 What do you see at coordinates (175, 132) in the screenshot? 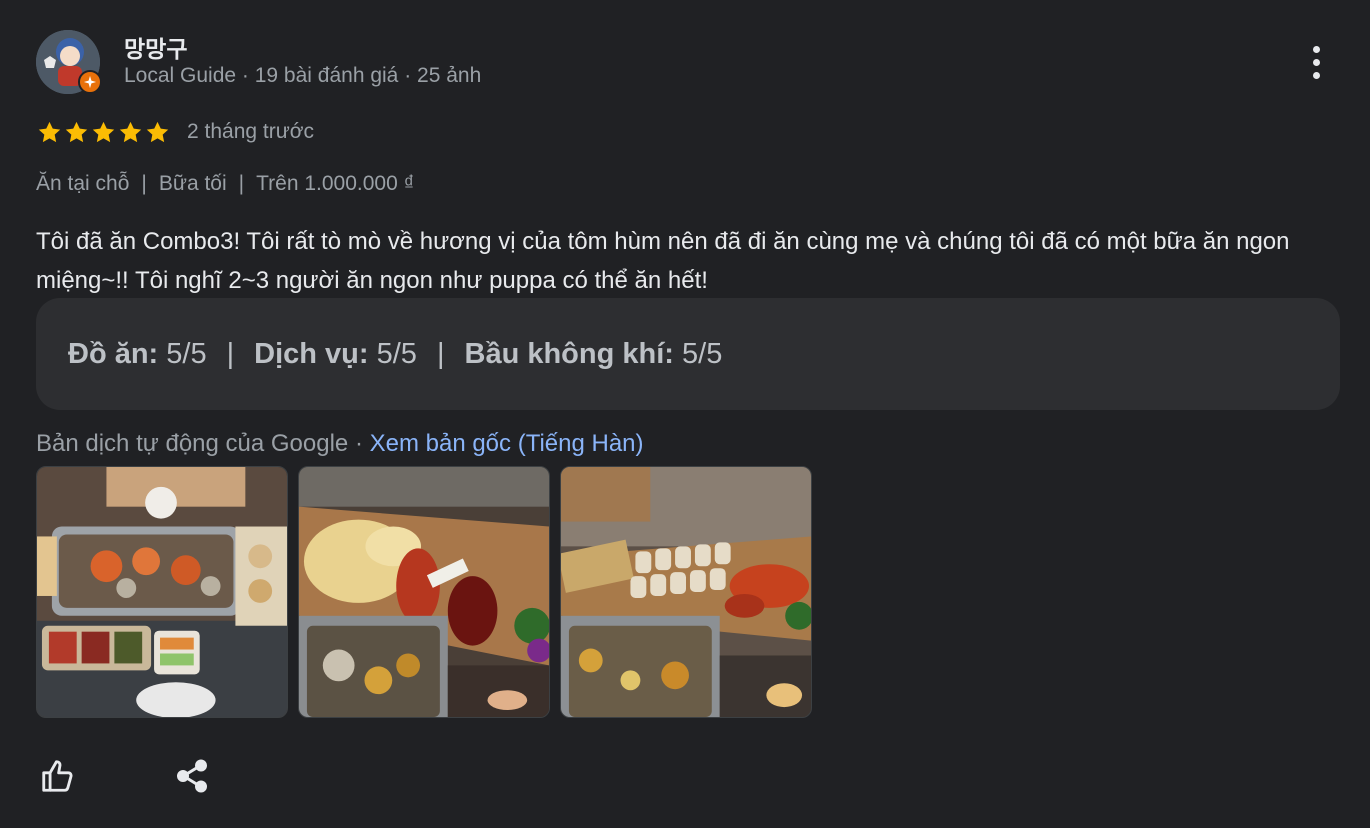
I see `rating-row: 2 tháng trước` at bounding box center [175, 132].